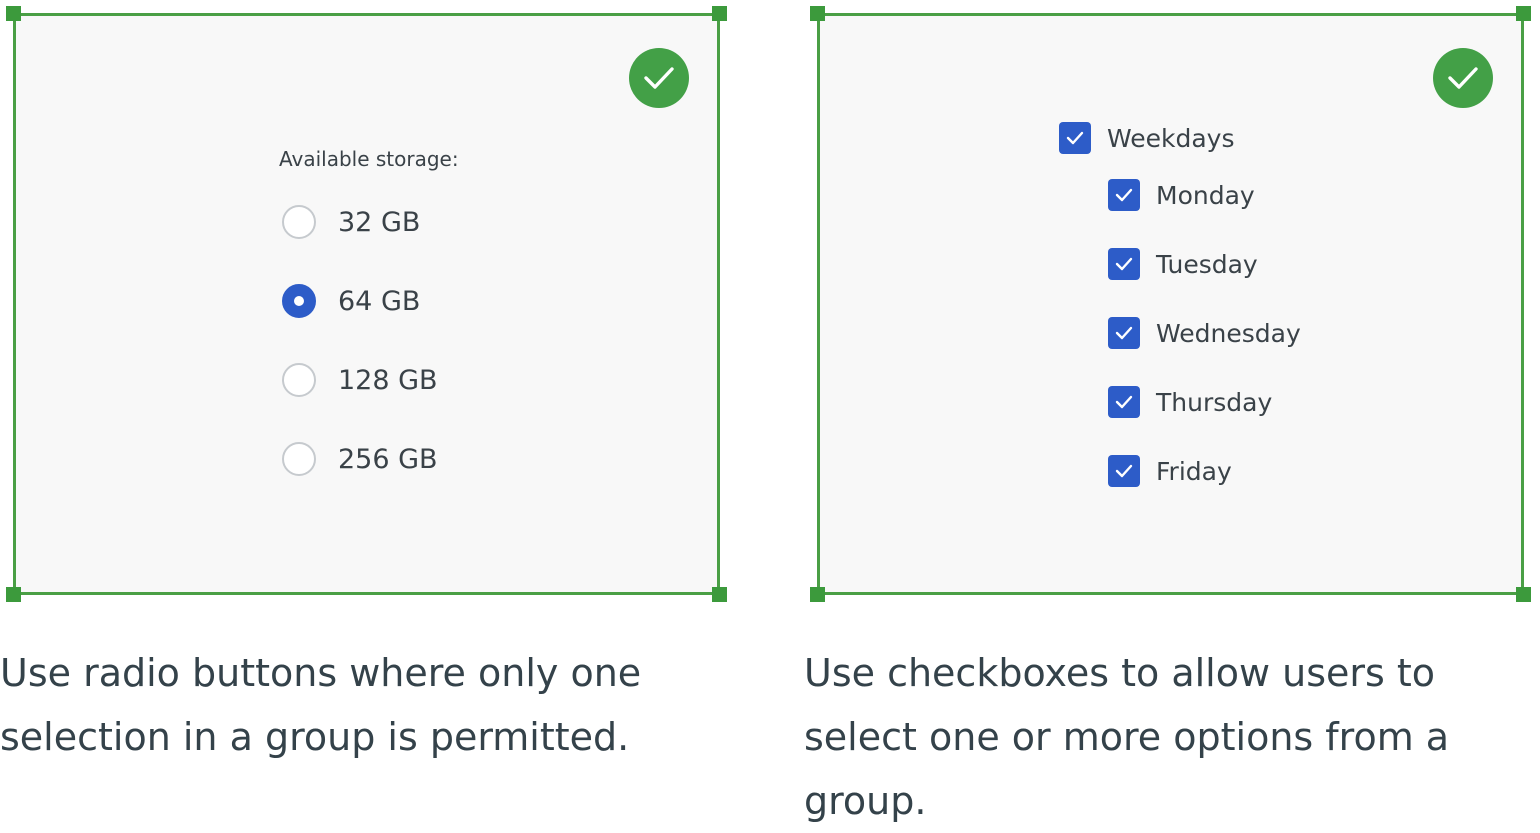 Image resolution: width=1540 pixels, height=833 pixels. What do you see at coordinates (369, 159) in the screenshot?
I see `storage-group-label: Available storage:` at bounding box center [369, 159].